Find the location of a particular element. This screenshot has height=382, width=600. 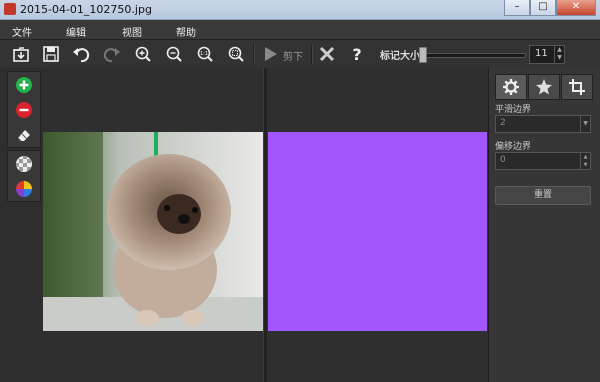

crop-label: 剪下 is located at coordinates (293, 55).